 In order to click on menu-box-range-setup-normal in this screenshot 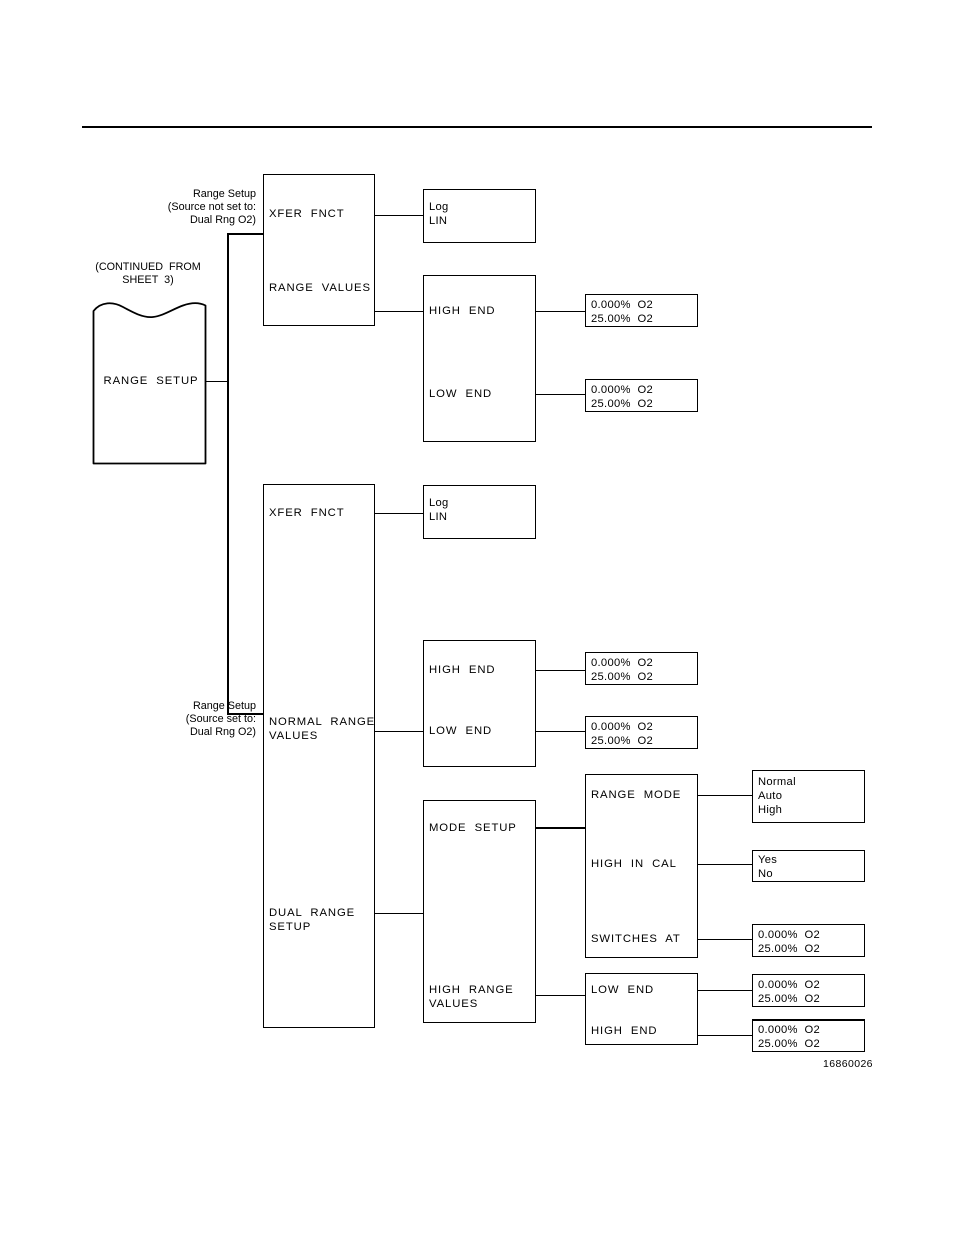, I will do `click(319, 250)`.